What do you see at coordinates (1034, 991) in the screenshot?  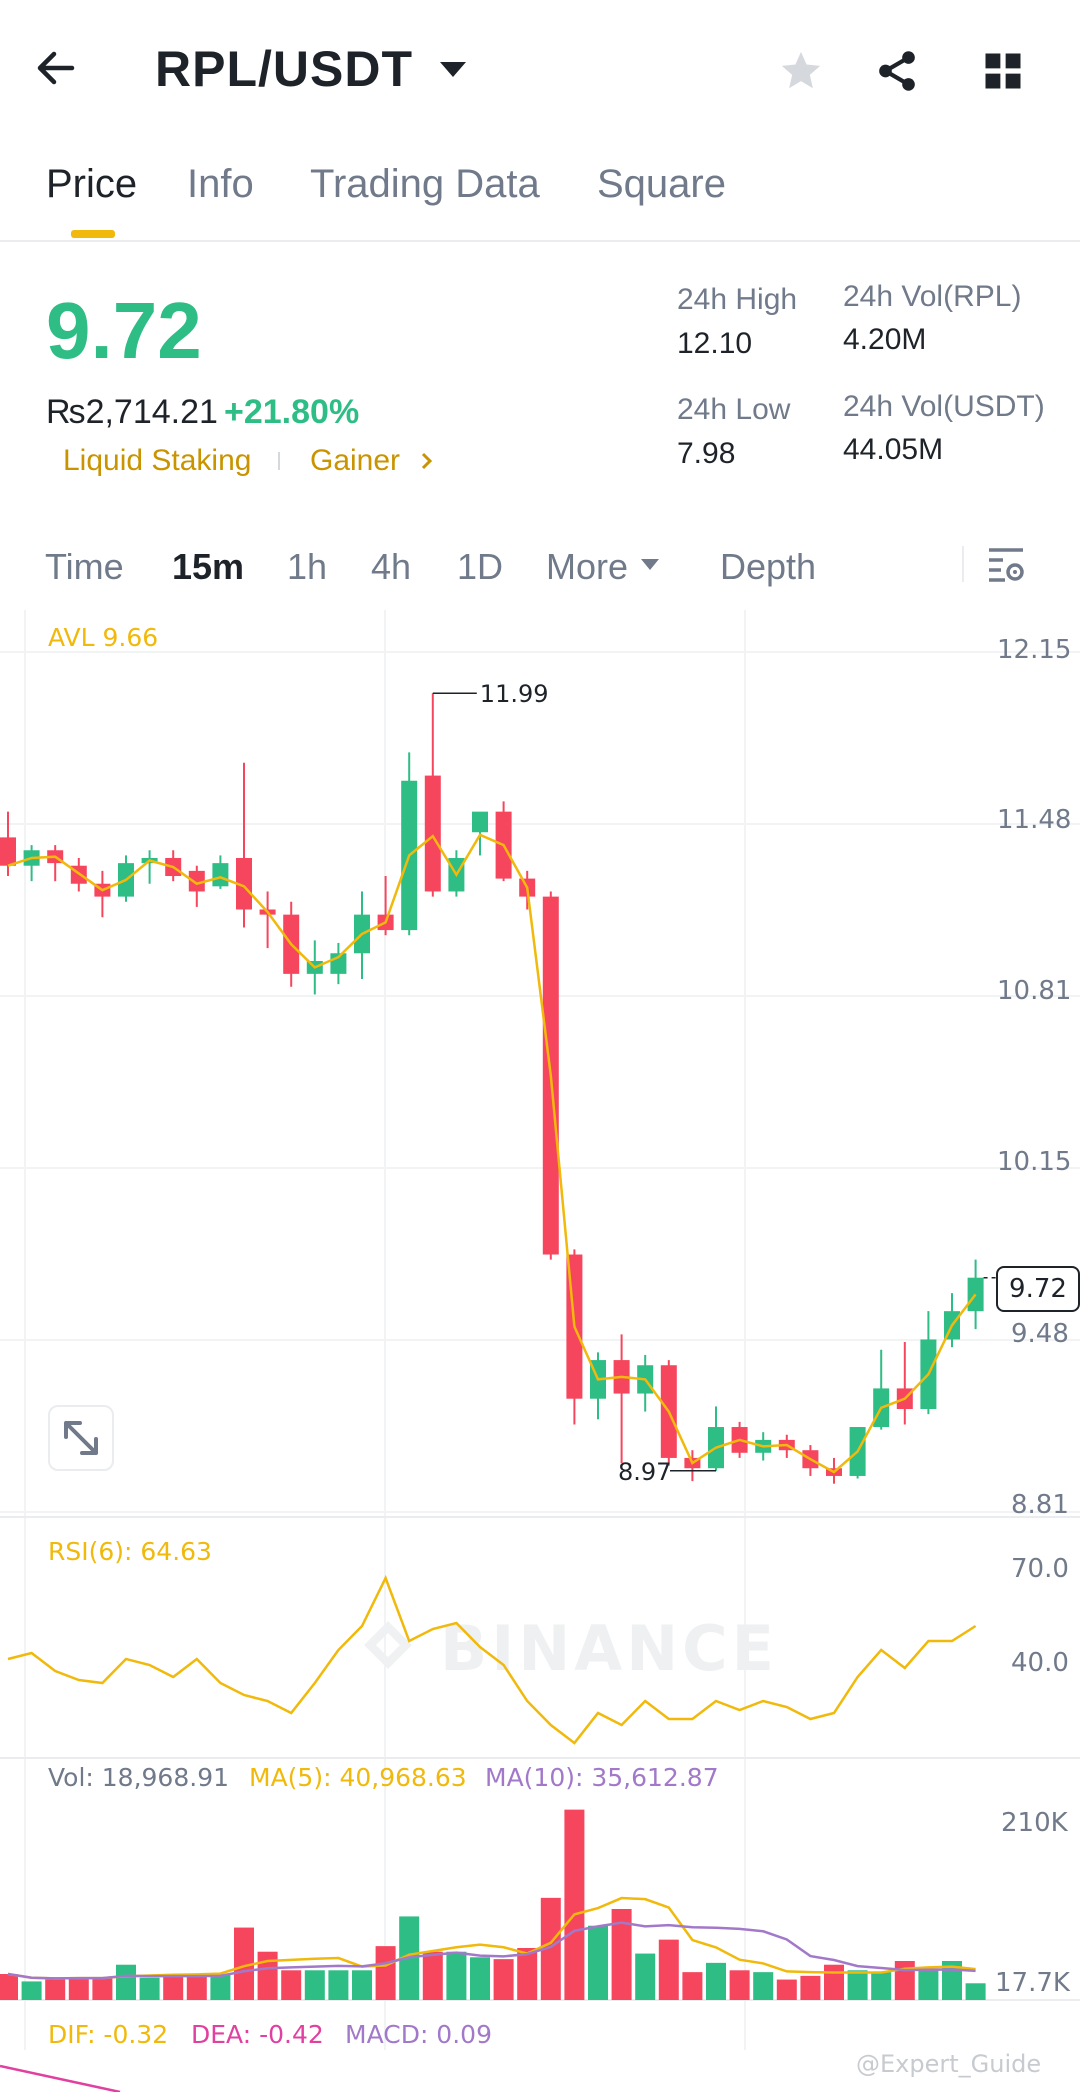 I see `price-tick-3: 10.81` at bounding box center [1034, 991].